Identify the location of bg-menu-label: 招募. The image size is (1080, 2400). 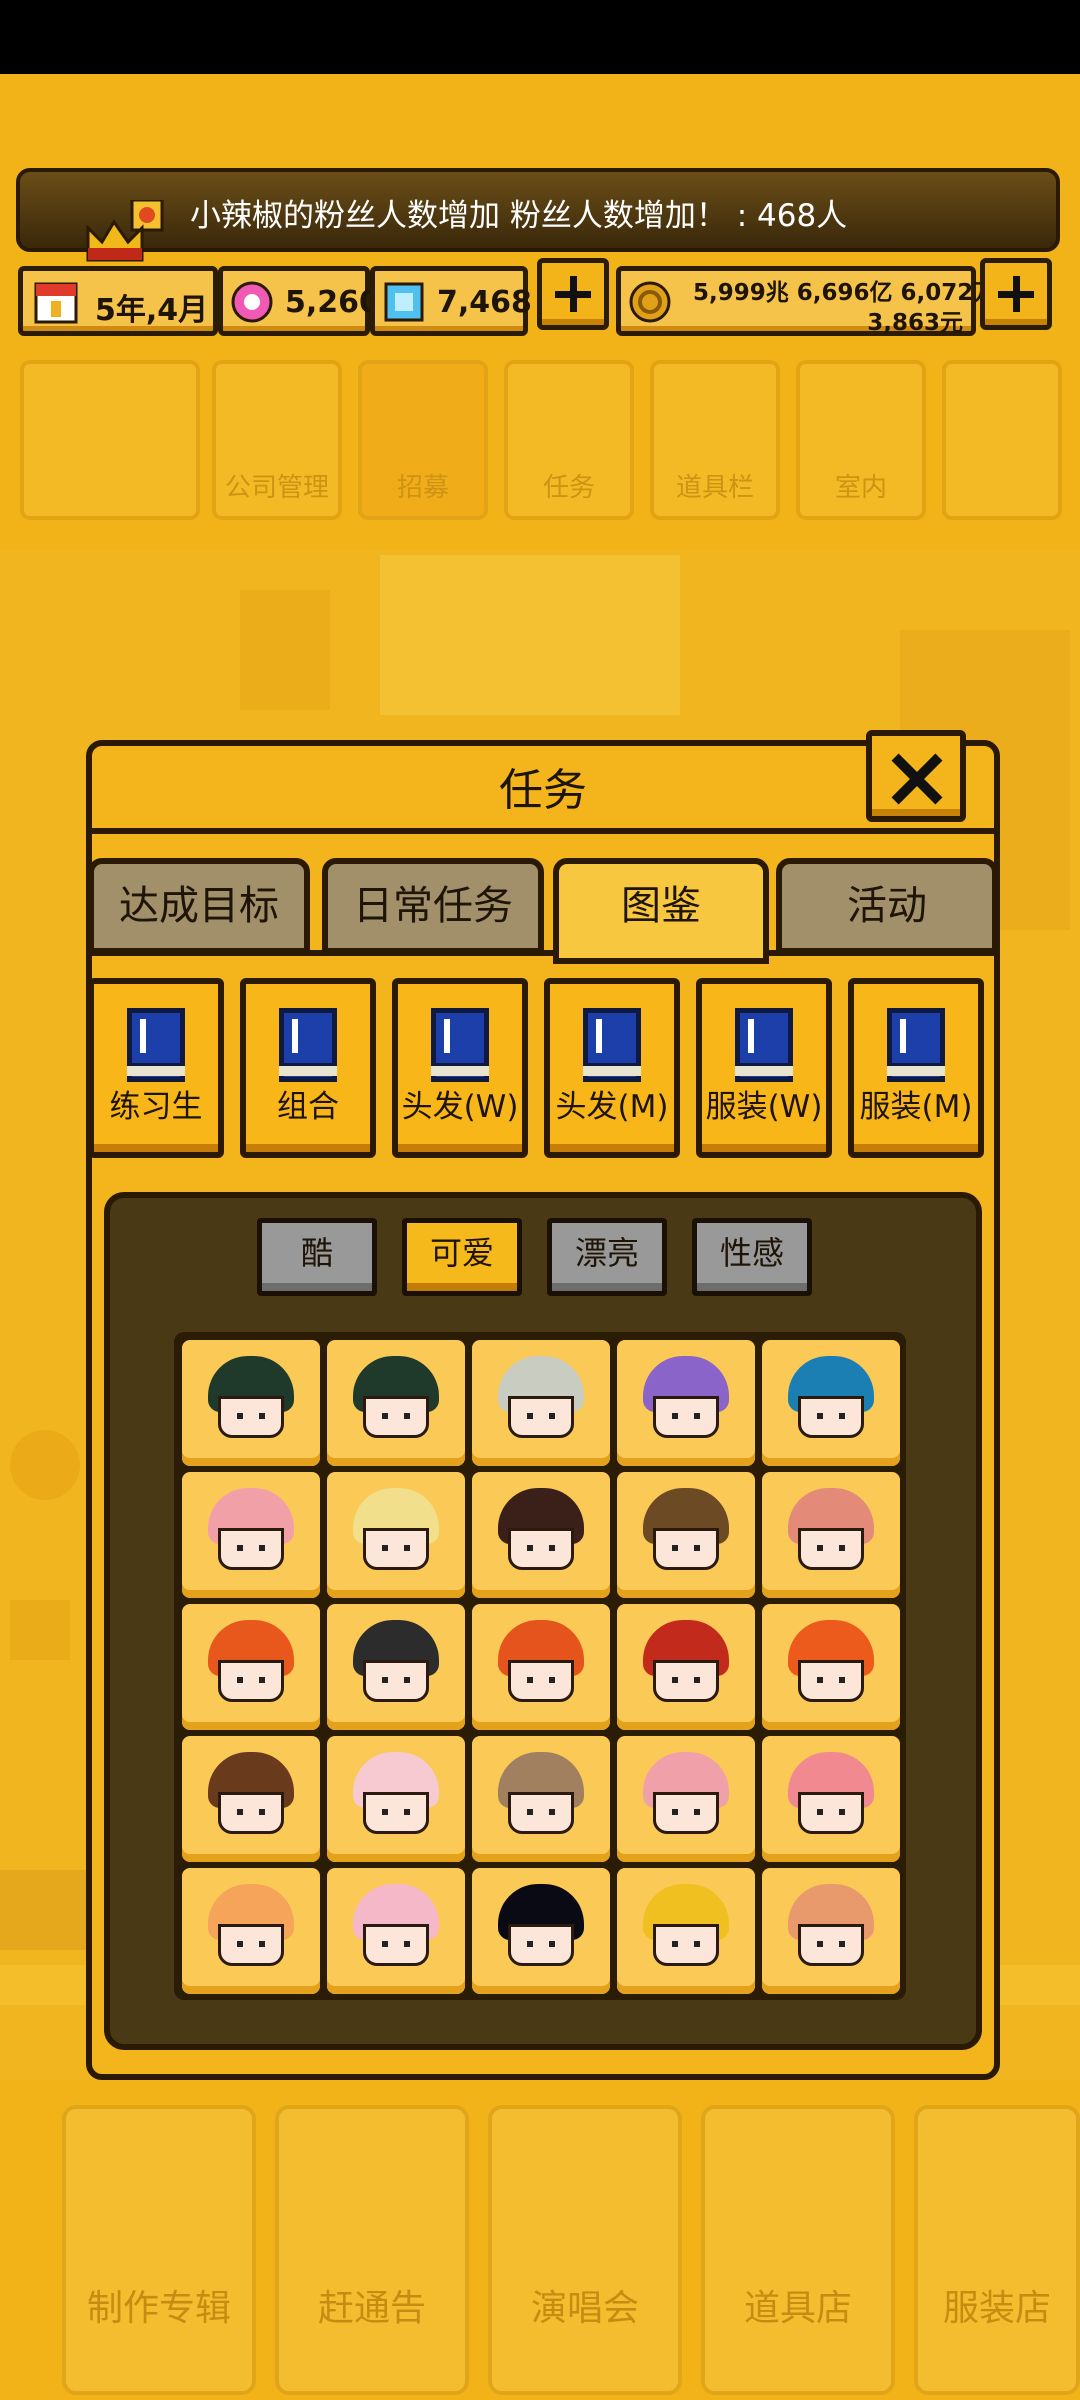
(422, 488).